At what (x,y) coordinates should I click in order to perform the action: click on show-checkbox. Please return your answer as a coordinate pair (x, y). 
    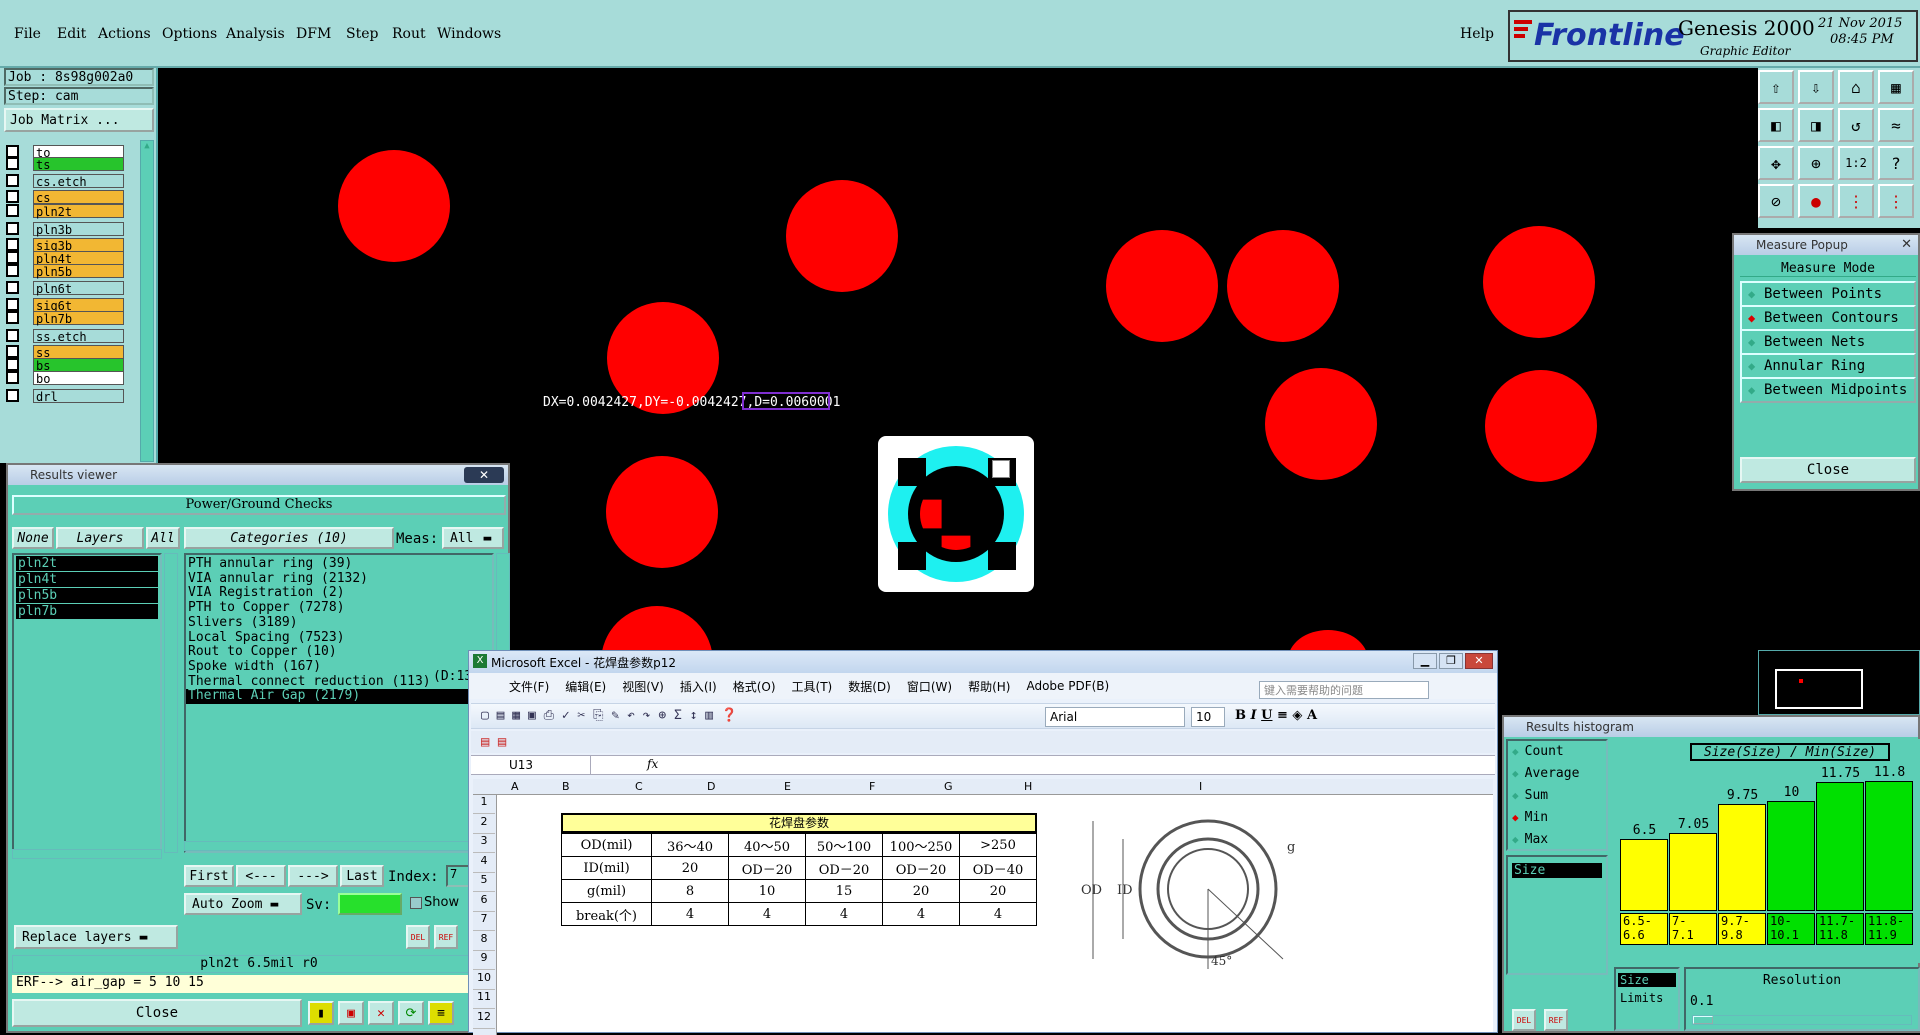
    Looking at the image, I should click on (416, 903).